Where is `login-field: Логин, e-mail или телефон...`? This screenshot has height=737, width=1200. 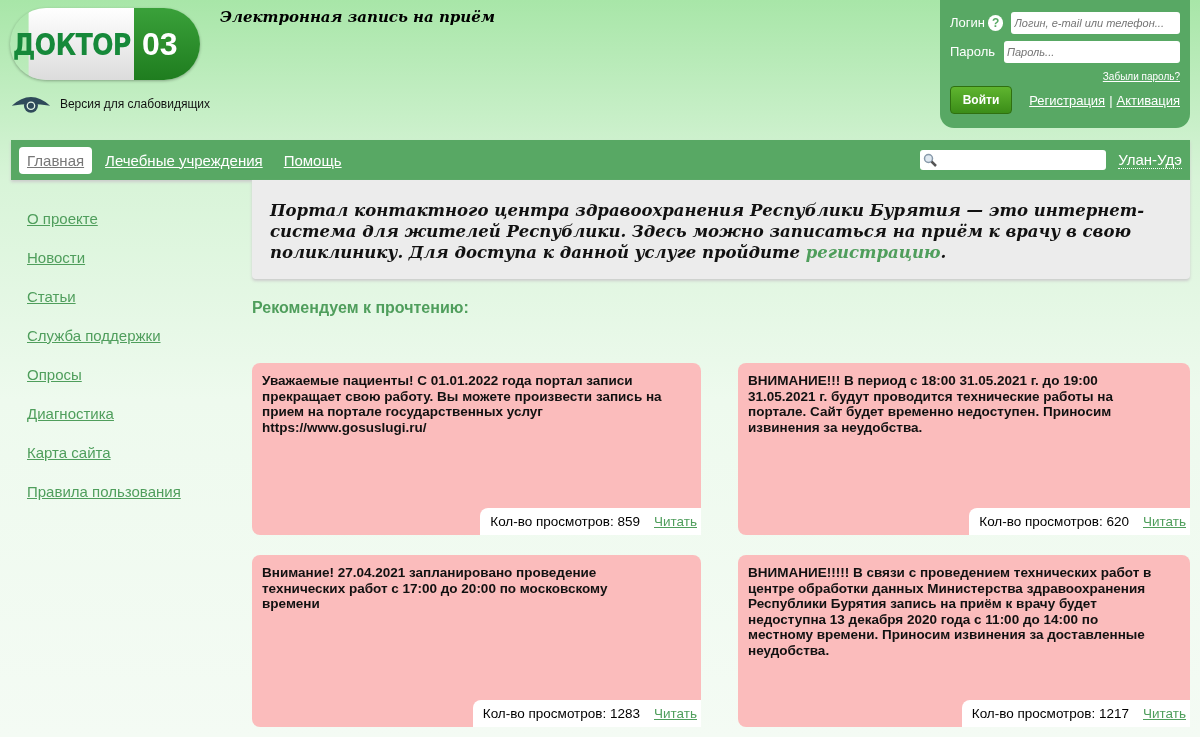
login-field: Логин, e-mail или телефон... is located at coordinates (1095, 22).